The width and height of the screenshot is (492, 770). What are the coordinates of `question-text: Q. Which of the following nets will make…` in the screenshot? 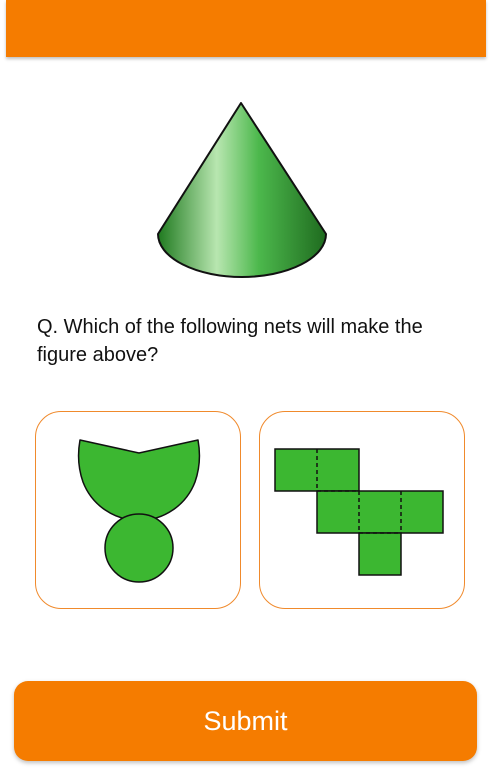 It's located at (230, 341).